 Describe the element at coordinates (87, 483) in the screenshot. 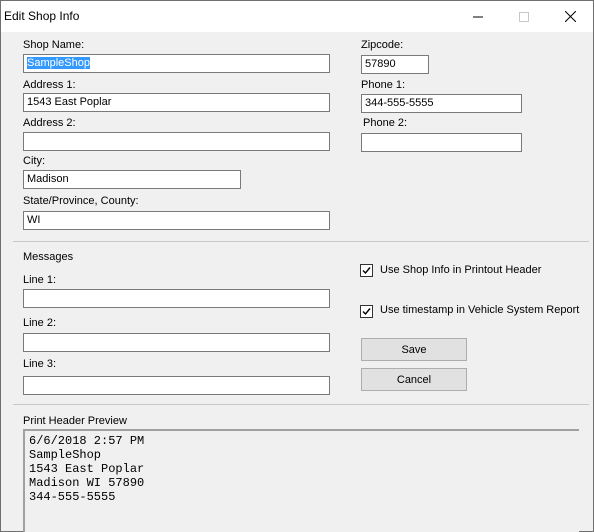

I see `preview-line: Madison WI 57890` at that location.